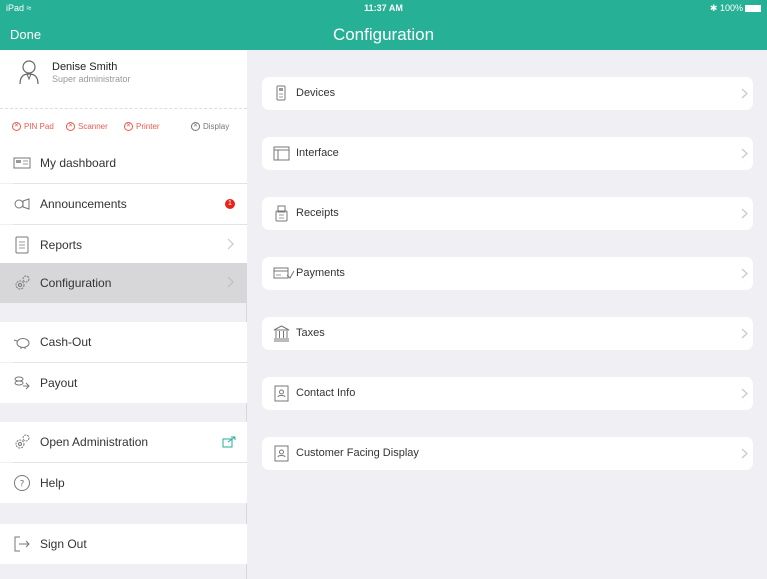 The width and height of the screenshot is (767, 579). Describe the element at coordinates (123, 245) in the screenshot. I see `sidebar-item-reports: Reports` at that location.